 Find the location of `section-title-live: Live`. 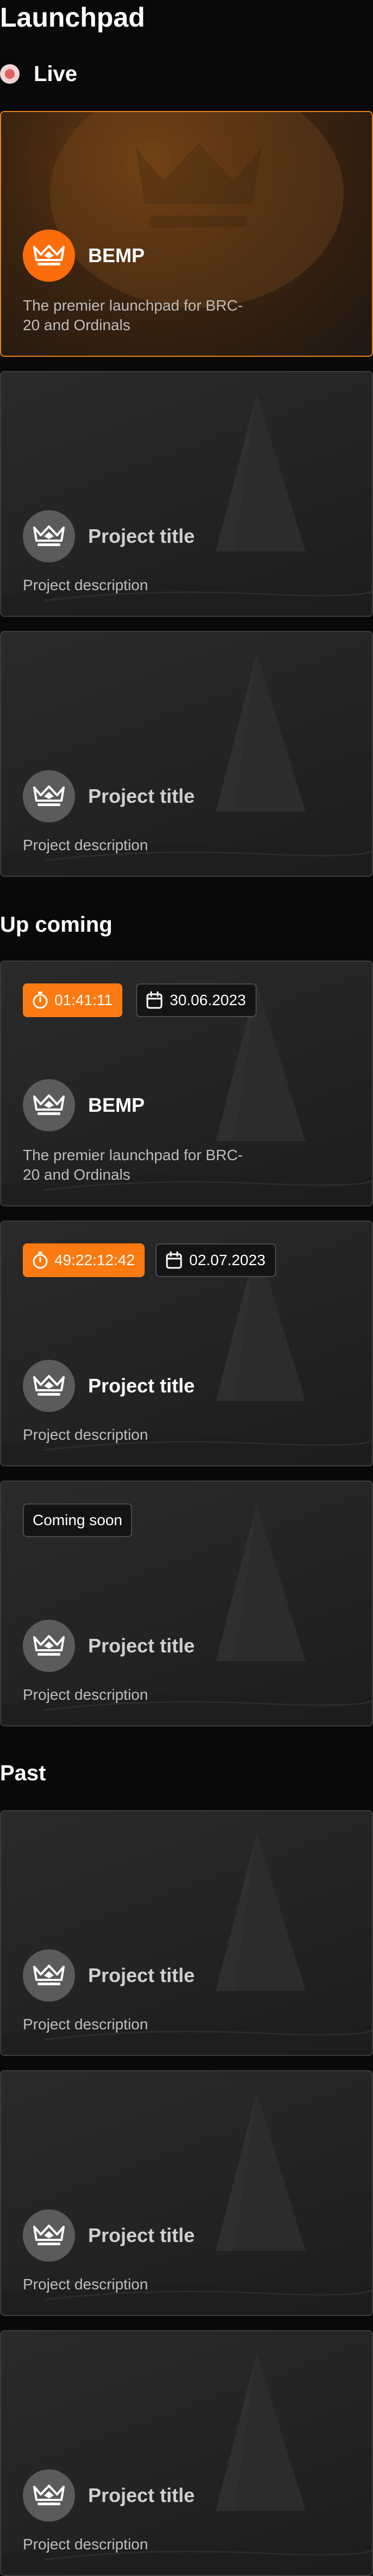

section-title-live: Live is located at coordinates (56, 74).